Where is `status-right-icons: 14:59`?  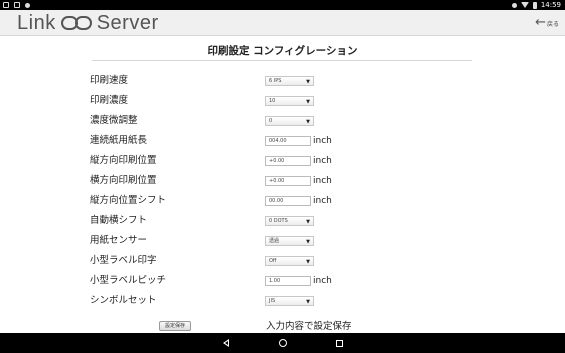
status-right-icons: 14:59 is located at coordinates (536, 5).